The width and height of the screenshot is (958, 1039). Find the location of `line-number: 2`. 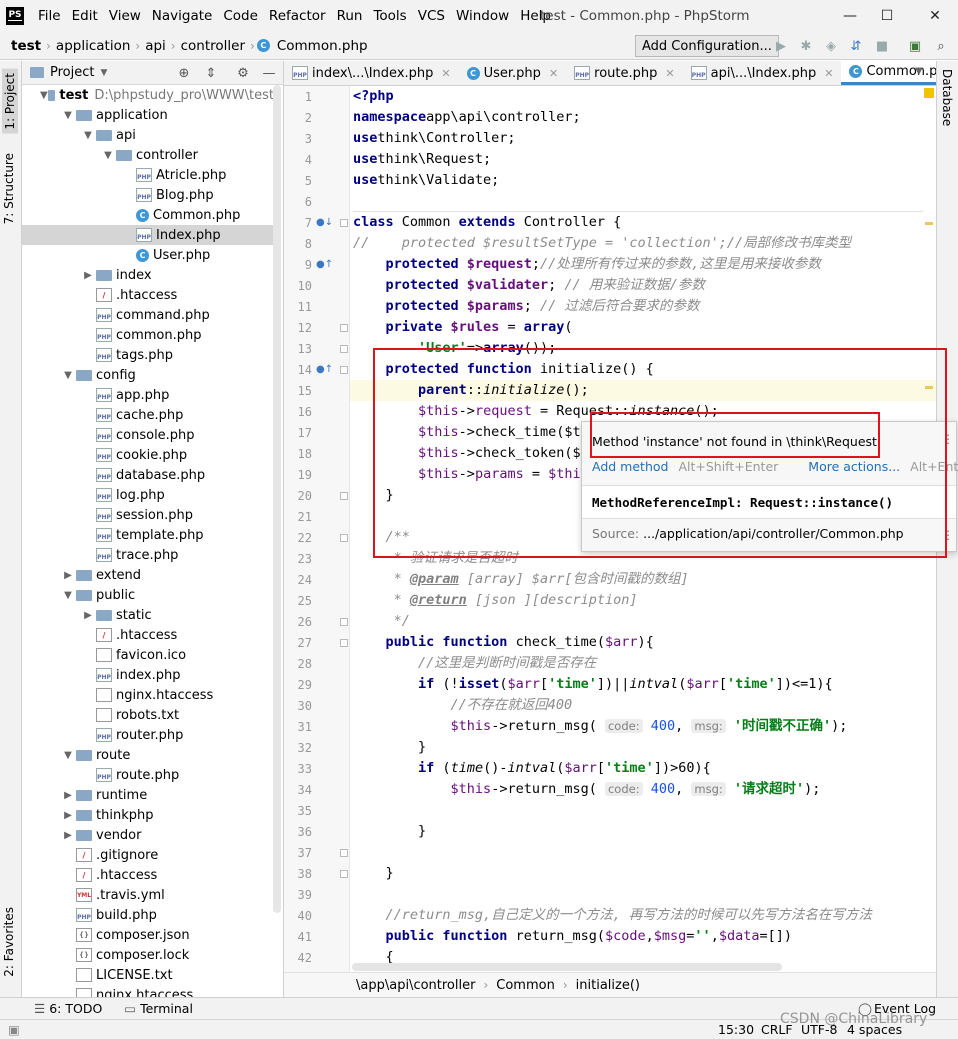

line-number: 2 is located at coordinates (298, 118).